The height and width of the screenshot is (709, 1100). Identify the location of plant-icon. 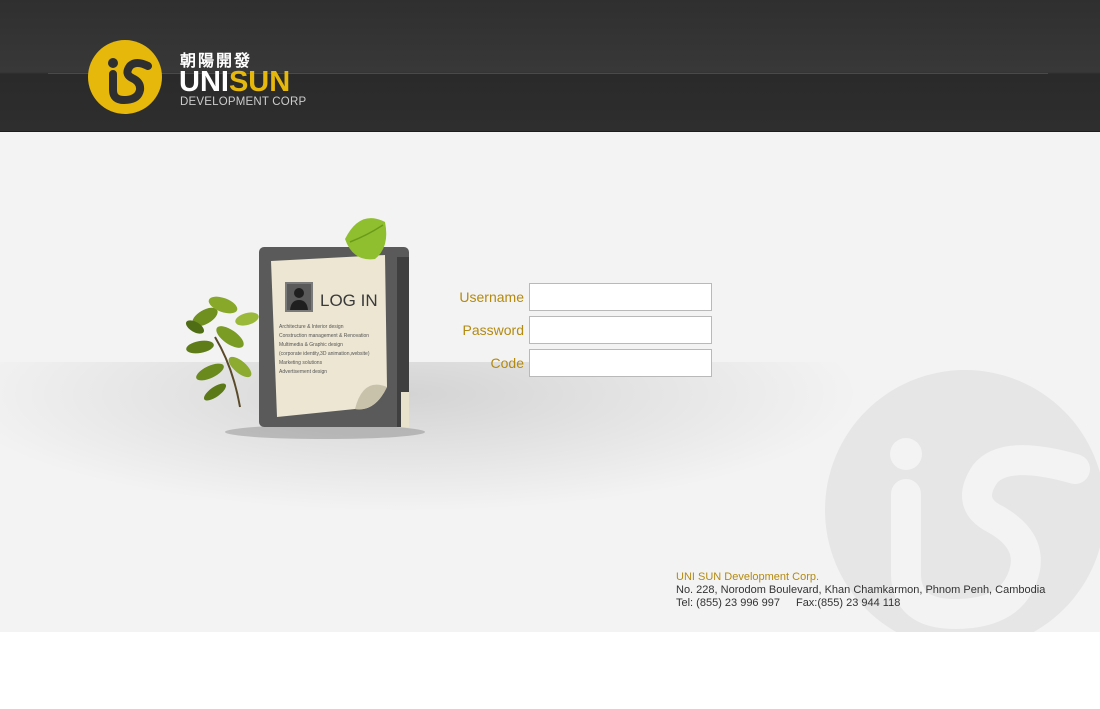
(222, 352).